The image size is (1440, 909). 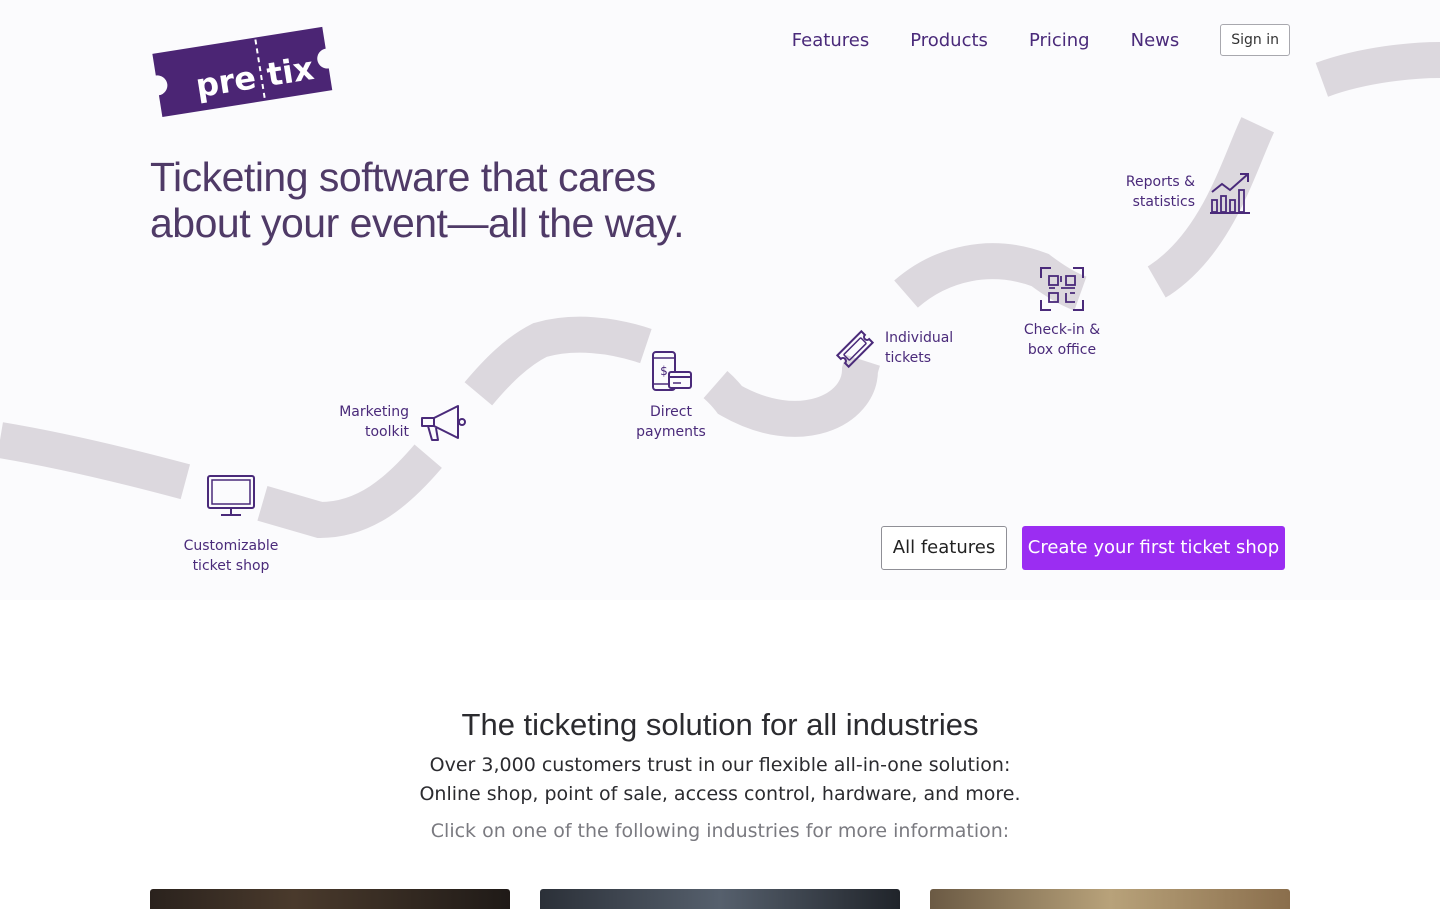 What do you see at coordinates (1062, 313) in the screenshot?
I see `feature-checkin: Check-in & box office` at bounding box center [1062, 313].